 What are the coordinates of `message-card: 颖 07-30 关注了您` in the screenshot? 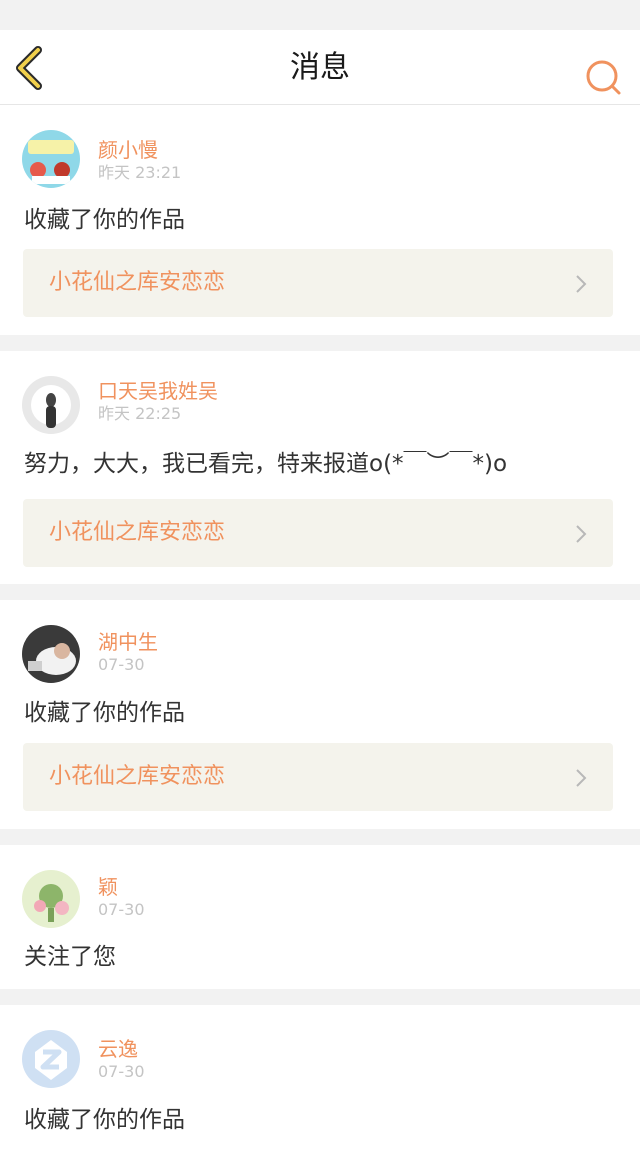 It's located at (320, 917).